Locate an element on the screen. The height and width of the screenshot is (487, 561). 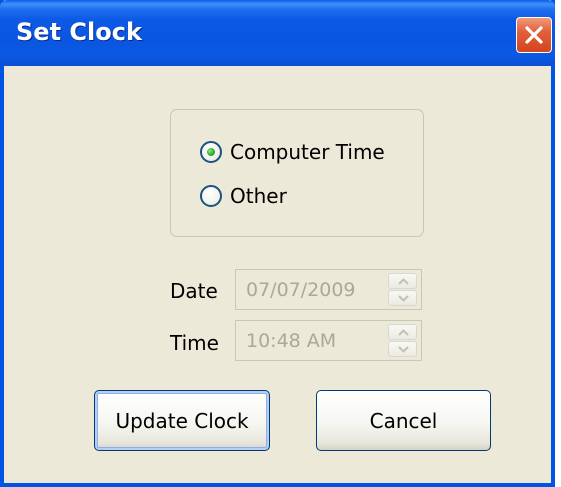
window-title: Set Clock is located at coordinates (79, 32).